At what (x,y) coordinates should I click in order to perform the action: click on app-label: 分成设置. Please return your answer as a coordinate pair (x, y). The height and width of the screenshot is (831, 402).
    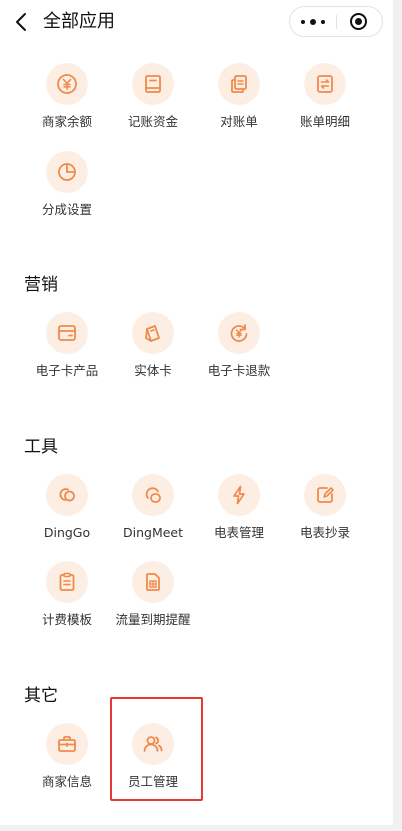
    Looking at the image, I should click on (66, 209).